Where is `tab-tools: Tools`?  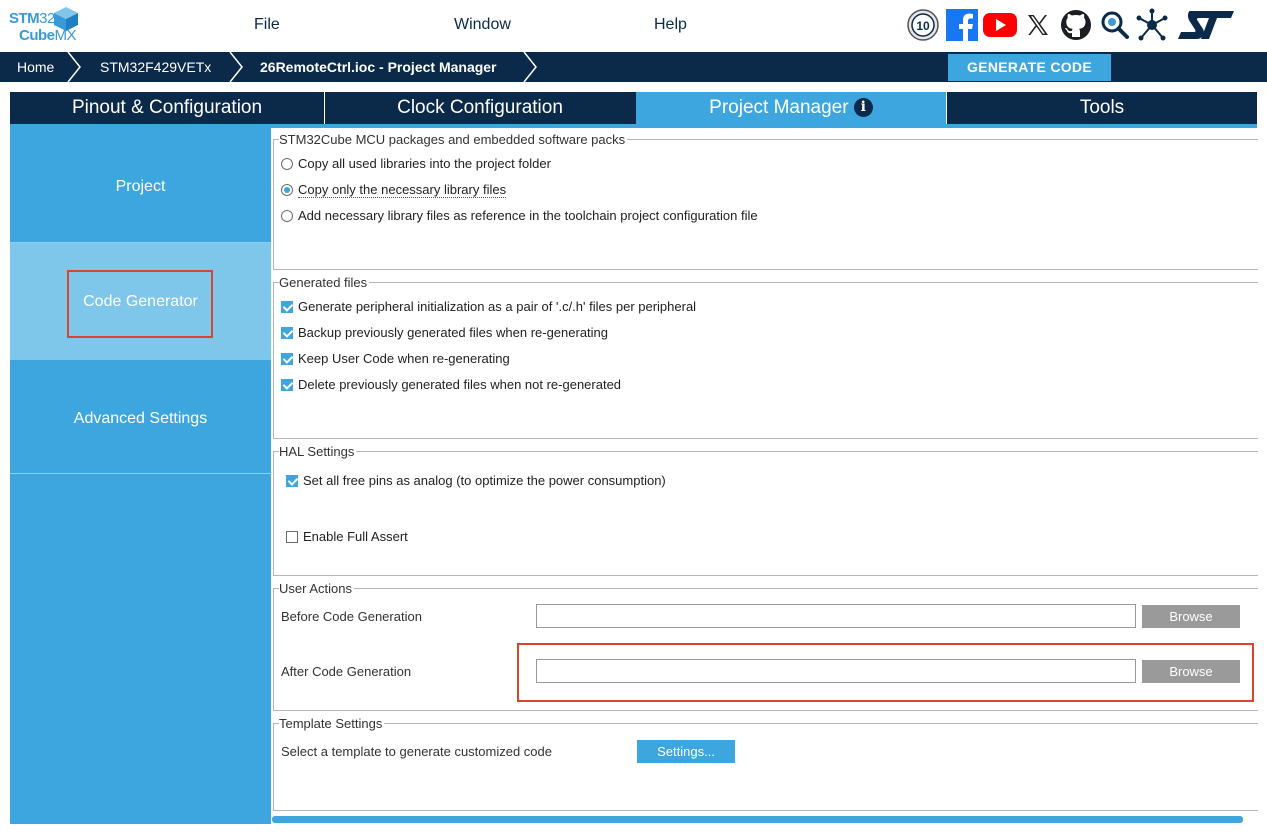 tab-tools: Tools is located at coordinates (1102, 108).